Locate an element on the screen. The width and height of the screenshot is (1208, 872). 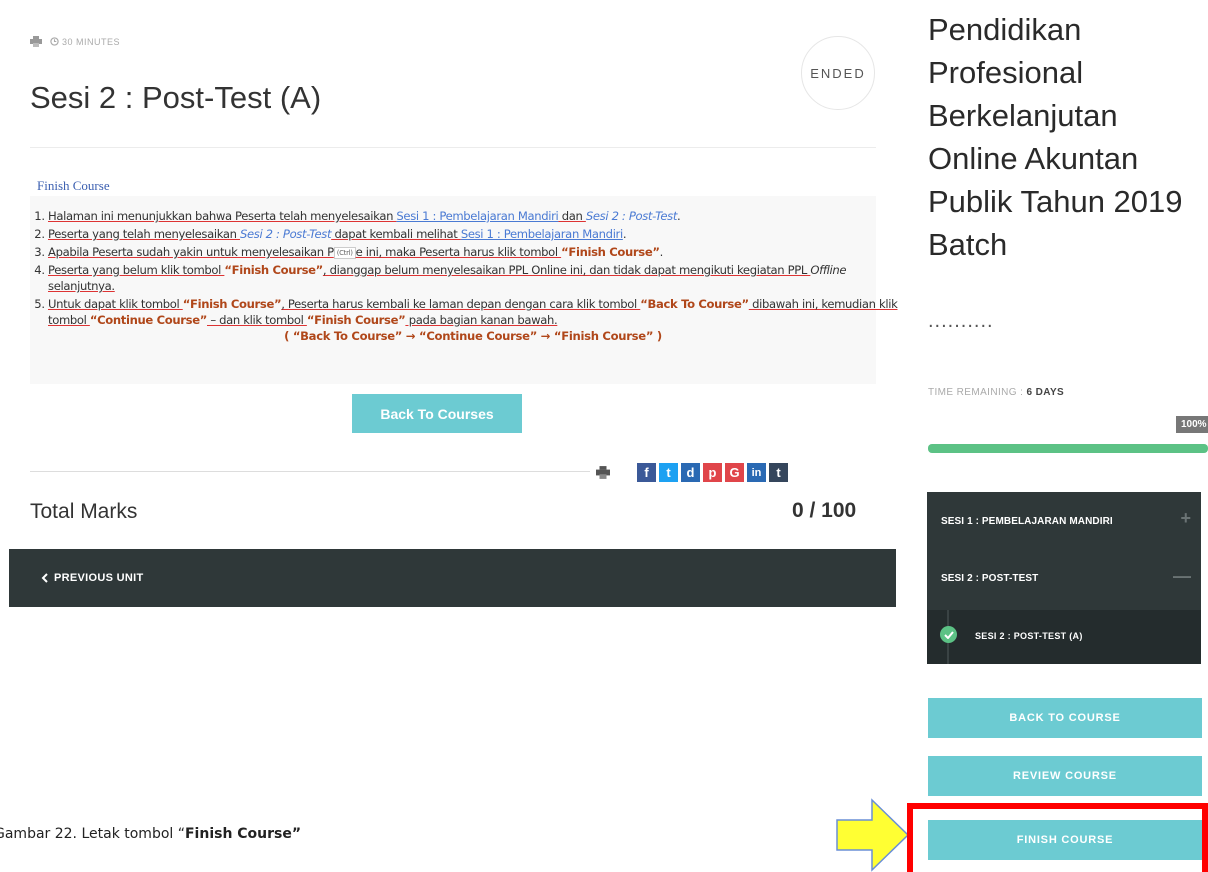
status-badge: ENDED is located at coordinates (838, 73).